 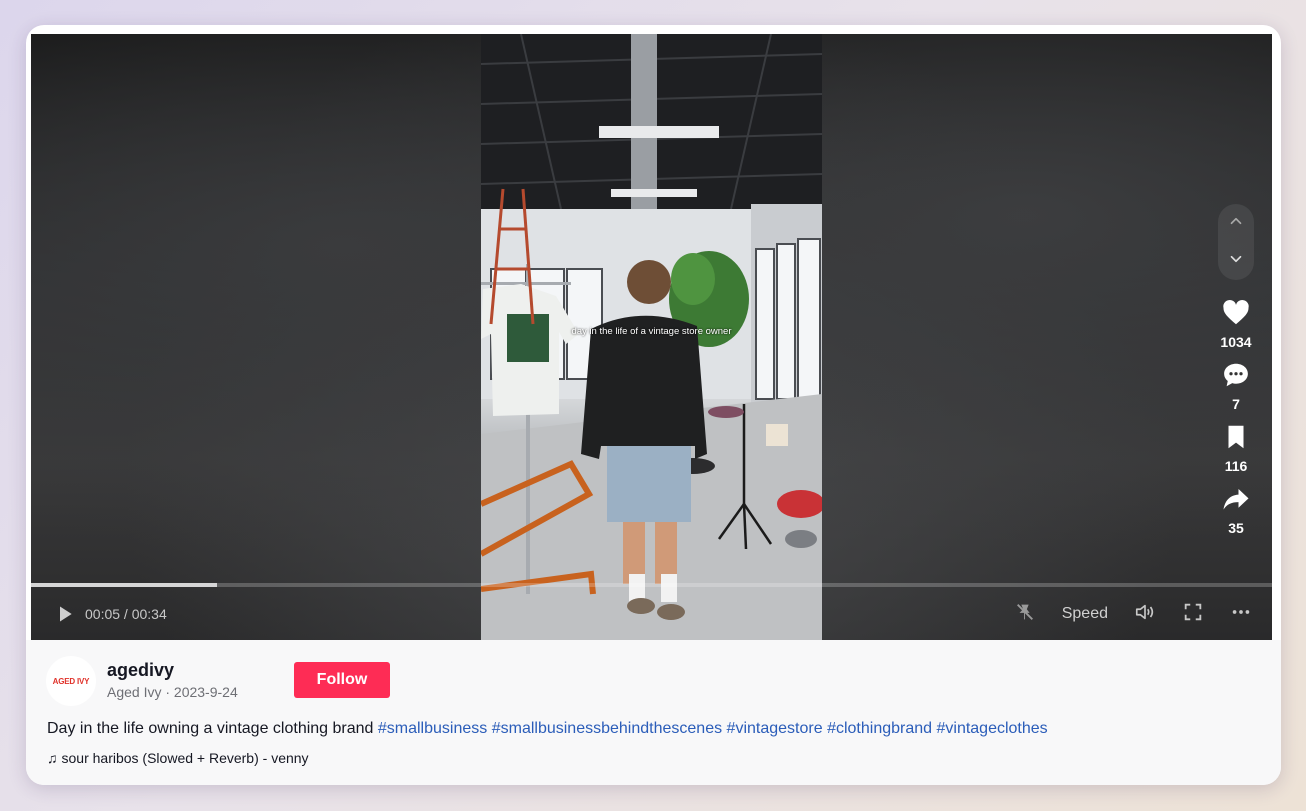 I want to click on share-count: 35, so click(x=1236, y=528).